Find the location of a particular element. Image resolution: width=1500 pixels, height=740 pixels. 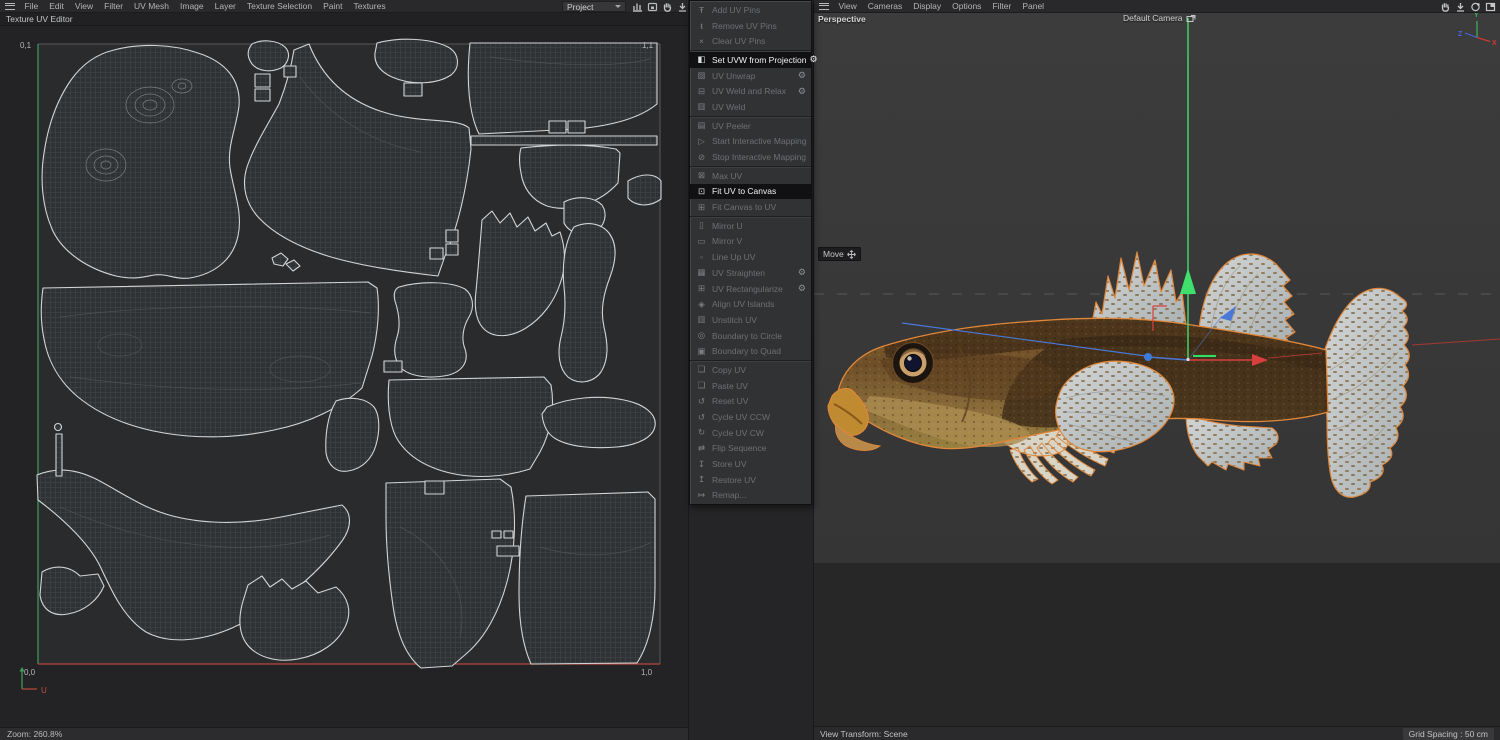

menu-uv-mesh: UV Mesh is located at coordinates (152, 6).